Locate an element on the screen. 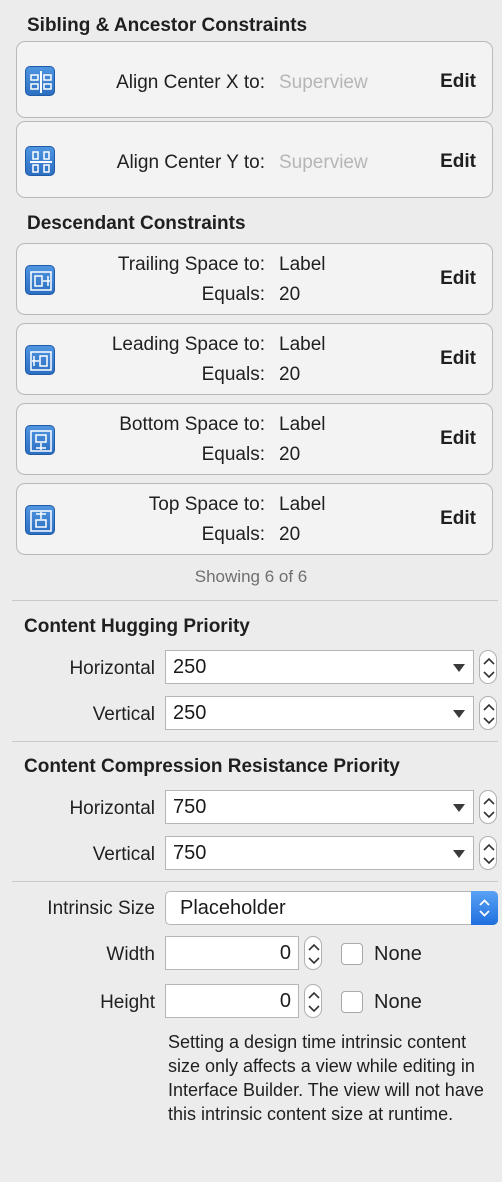 The height and width of the screenshot is (1182, 502). constraint-trailing-space: Trailing Space to: Label Equals: 20 Edit is located at coordinates (254, 279).